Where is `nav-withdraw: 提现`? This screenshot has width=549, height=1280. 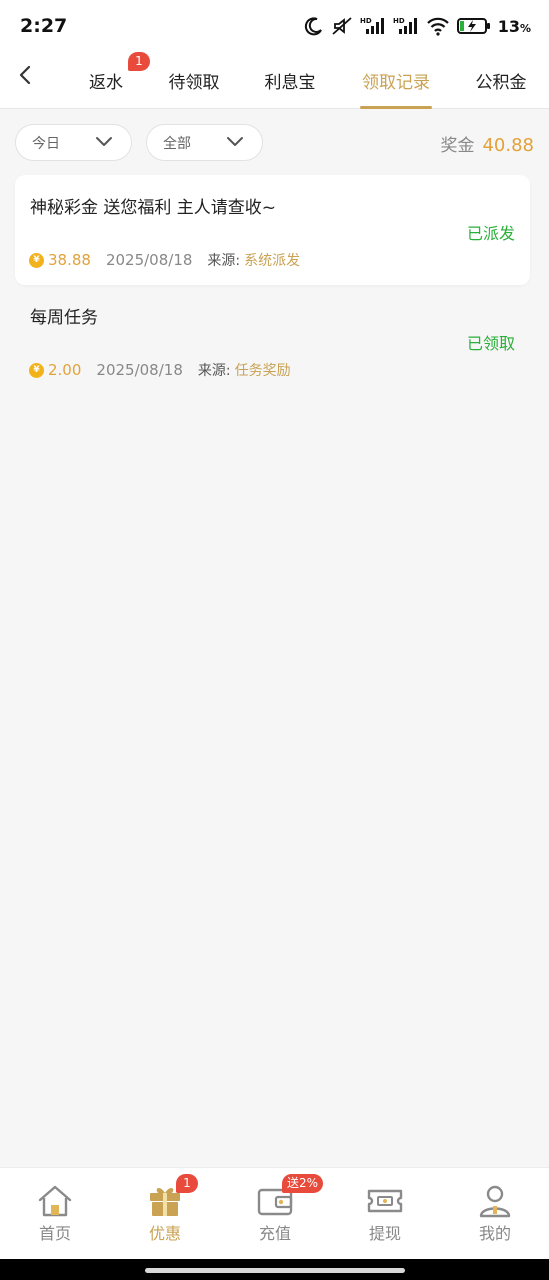 nav-withdraw: 提现 is located at coordinates (385, 1214).